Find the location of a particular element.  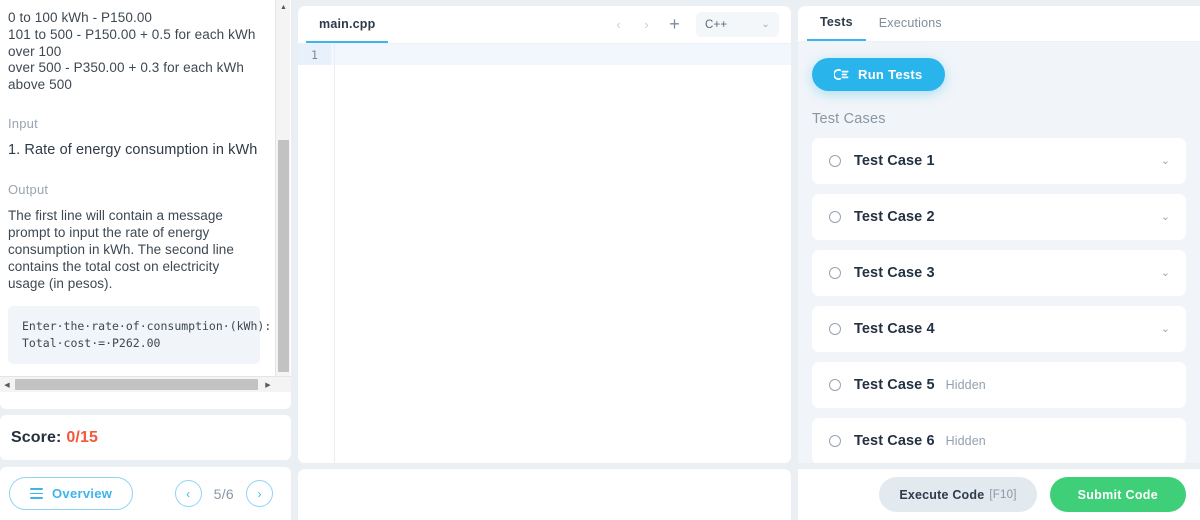

horizontal-scroll-thumb is located at coordinates (136, 384).